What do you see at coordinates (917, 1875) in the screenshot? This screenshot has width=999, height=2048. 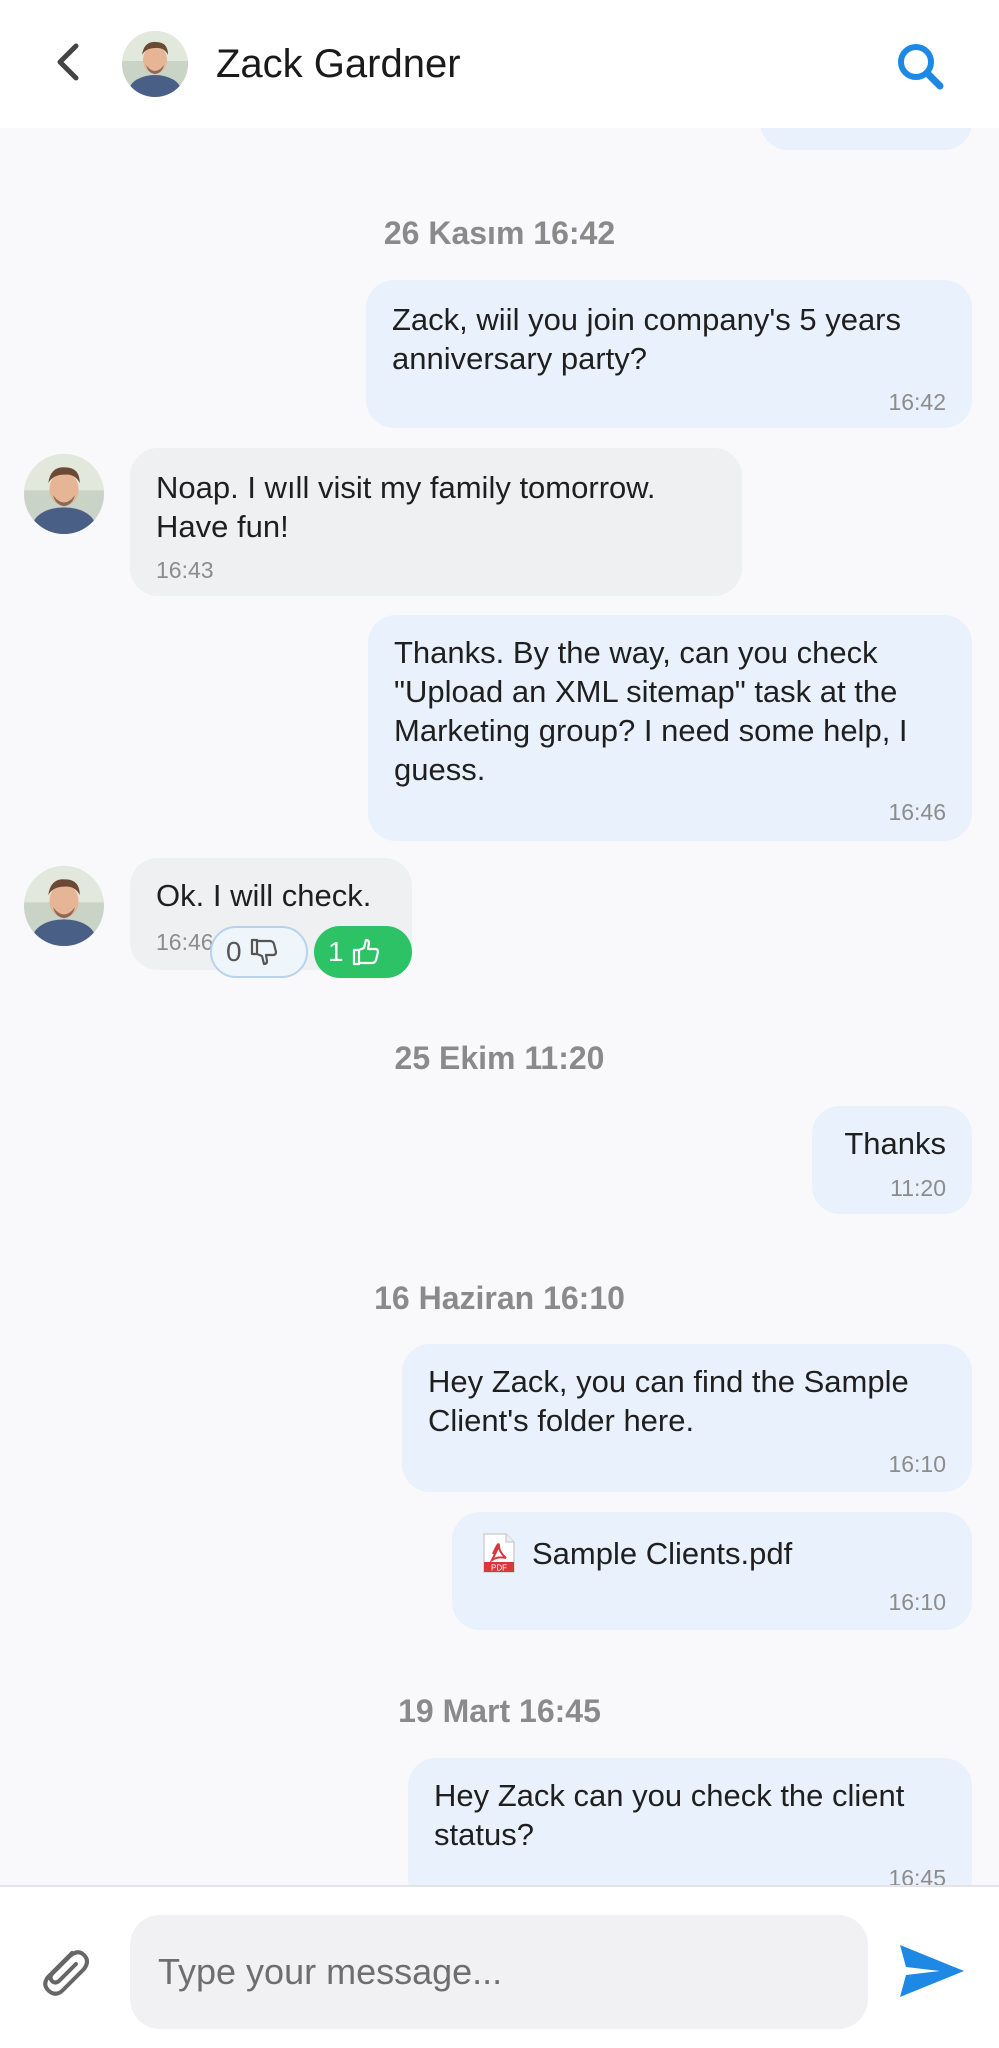 I see `message-time: 16:45` at bounding box center [917, 1875].